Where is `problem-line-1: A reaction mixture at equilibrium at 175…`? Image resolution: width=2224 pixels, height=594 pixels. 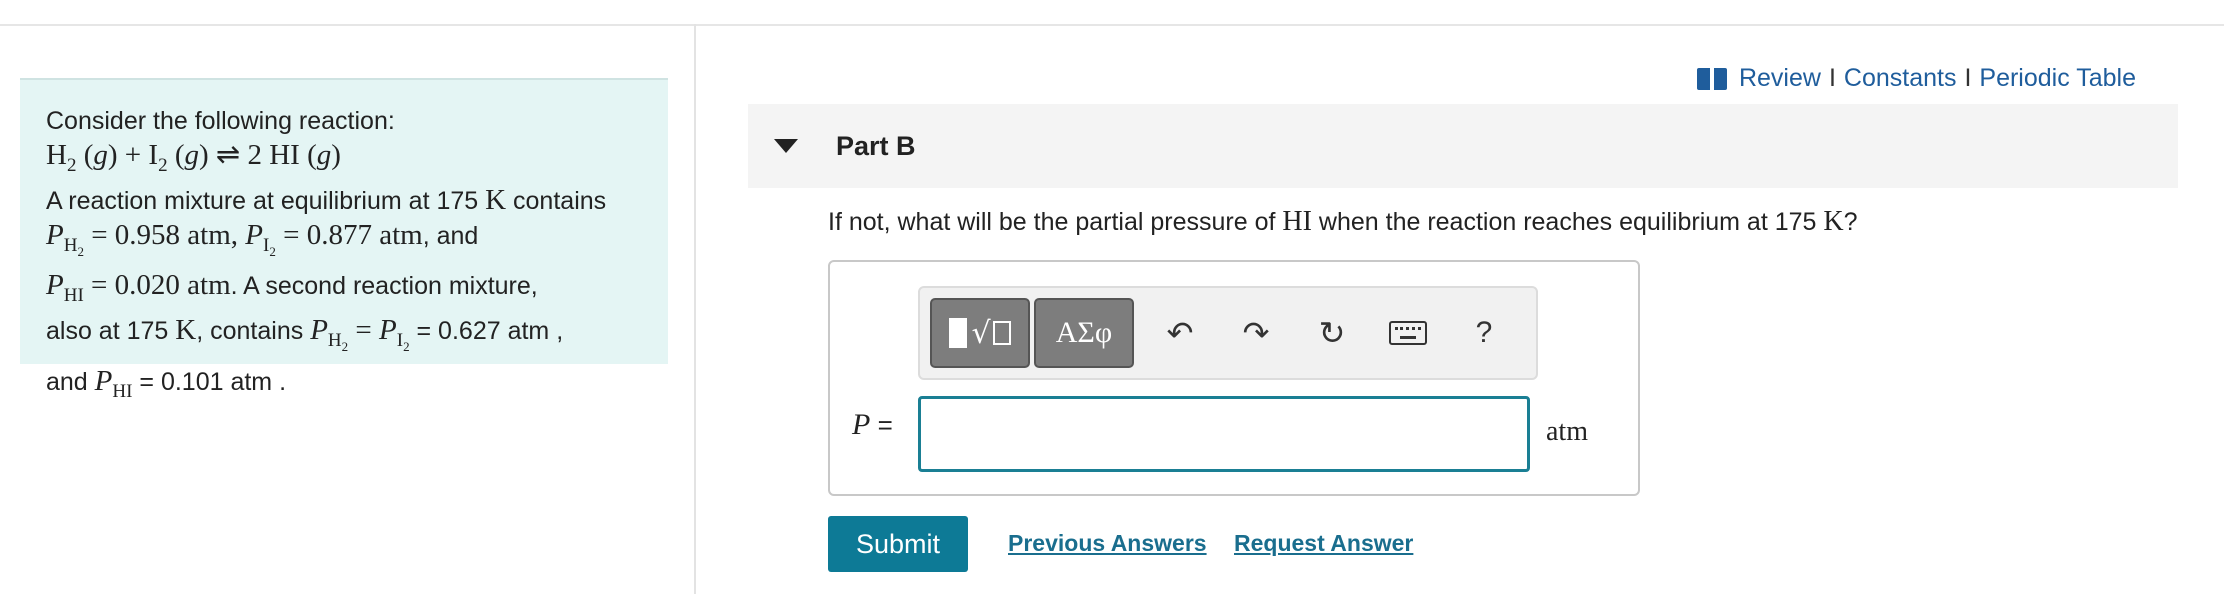 problem-line-1: A reaction mixture at equilibrium at 175… is located at coordinates (326, 199).